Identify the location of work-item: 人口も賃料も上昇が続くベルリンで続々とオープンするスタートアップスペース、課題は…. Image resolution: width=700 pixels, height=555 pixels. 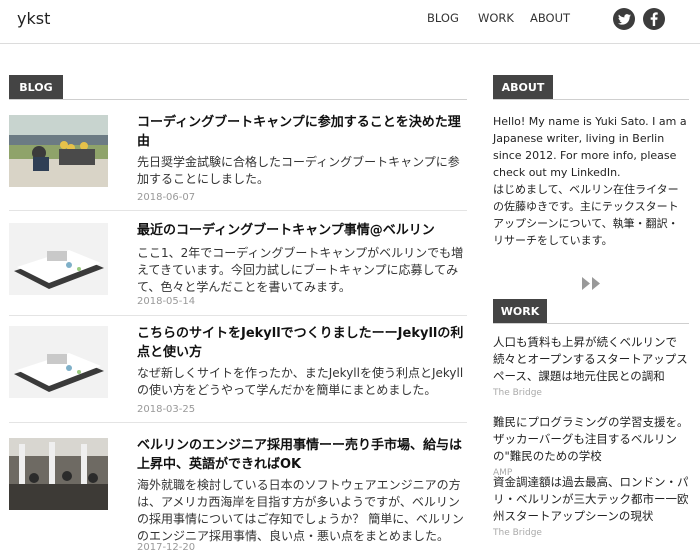
(591, 366).